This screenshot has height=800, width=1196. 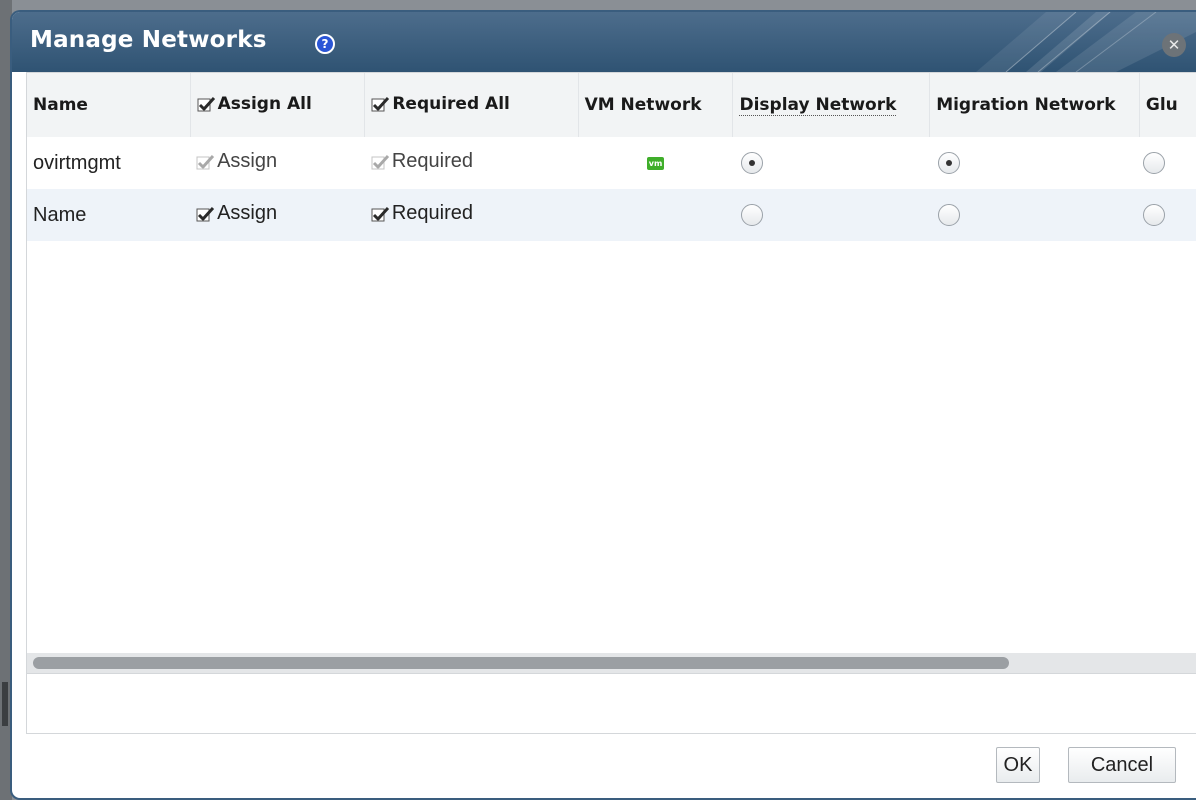 I want to click on table-row: Name Assign Required, so click(x=611, y=215).